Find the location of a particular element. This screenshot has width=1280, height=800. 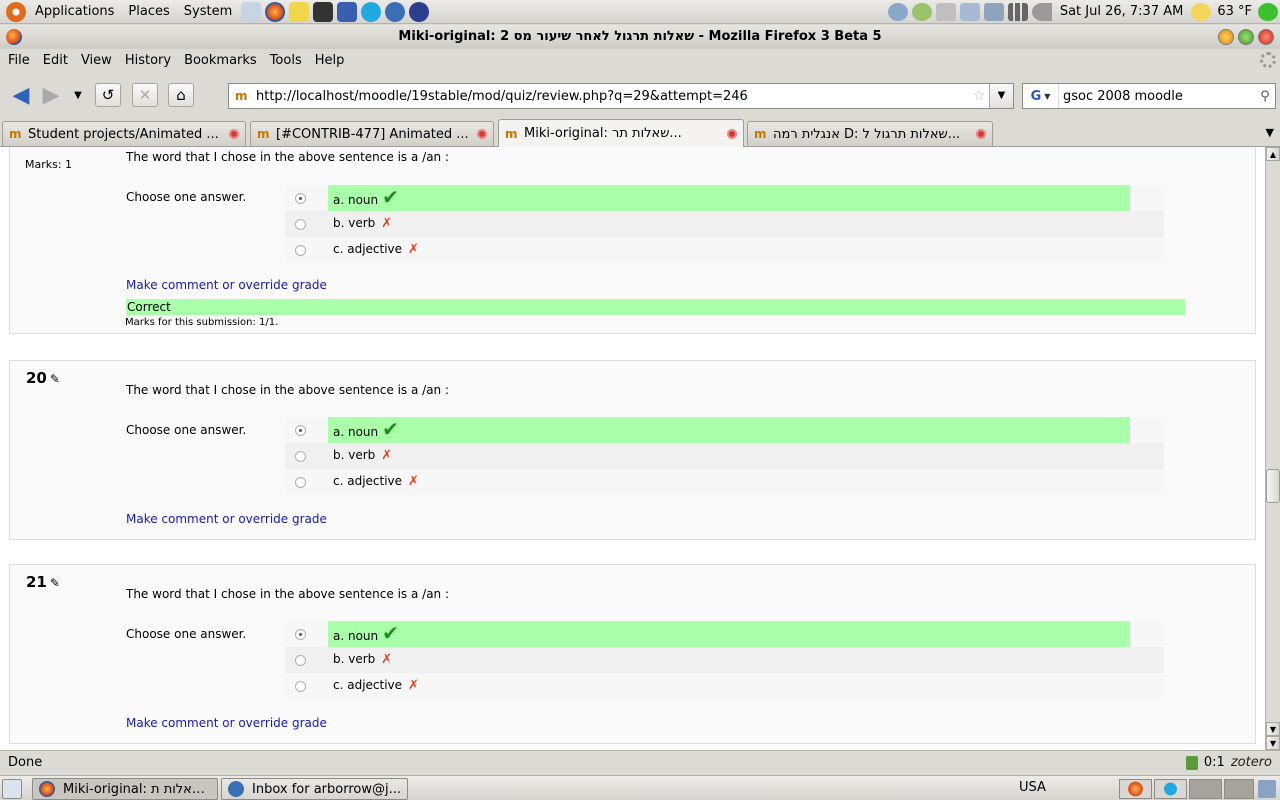

vertical-scrollbar: ▲ ▼ ▼ is located at coordinates (1272, 448).